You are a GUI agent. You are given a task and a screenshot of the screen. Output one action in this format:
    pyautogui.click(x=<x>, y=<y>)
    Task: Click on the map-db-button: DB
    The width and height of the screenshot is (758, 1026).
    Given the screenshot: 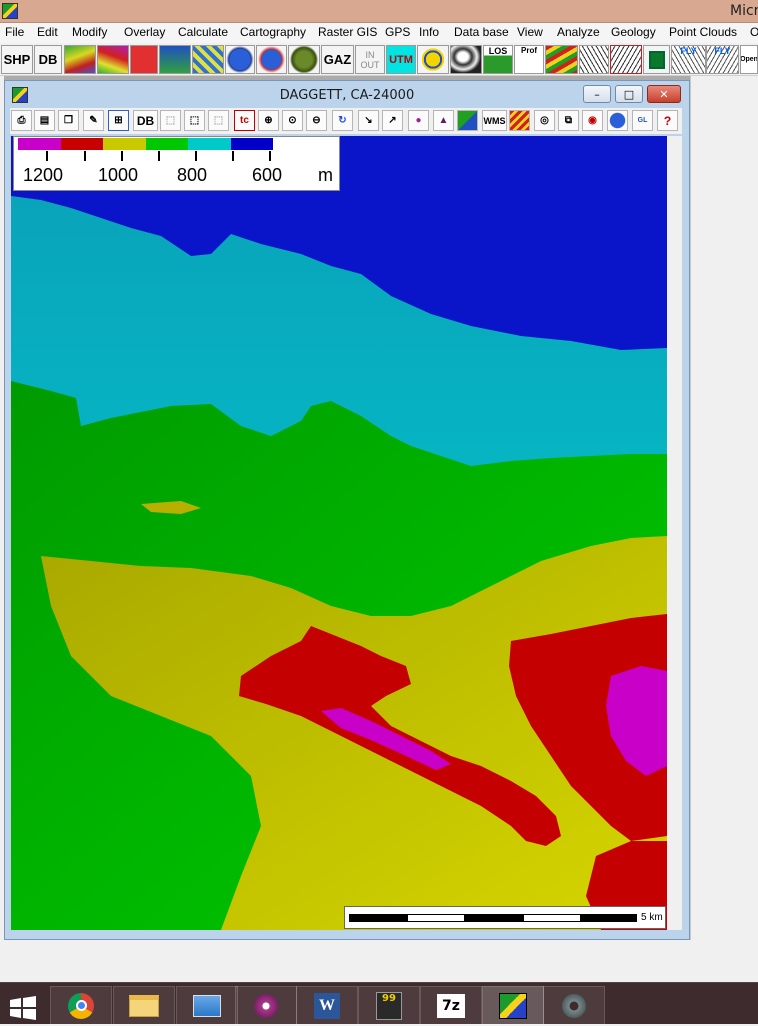 What is the action you would take?
    pyautogui.click(x=145, y=120)
    